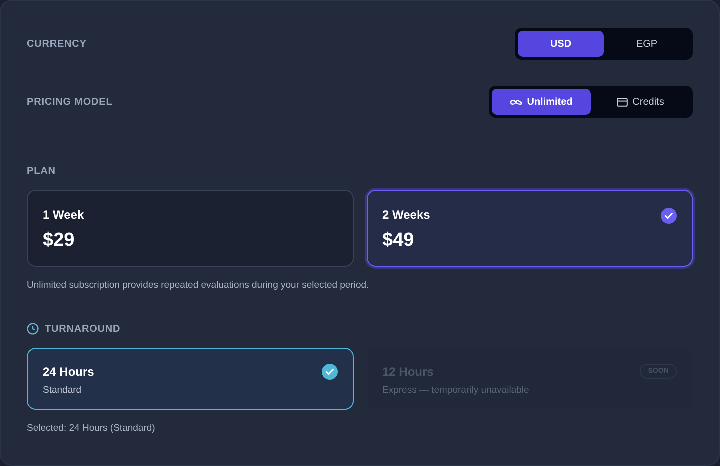  Describe the element at coordinates (399, 241) in the screenshot. I see `plan-price: $49` at that location.